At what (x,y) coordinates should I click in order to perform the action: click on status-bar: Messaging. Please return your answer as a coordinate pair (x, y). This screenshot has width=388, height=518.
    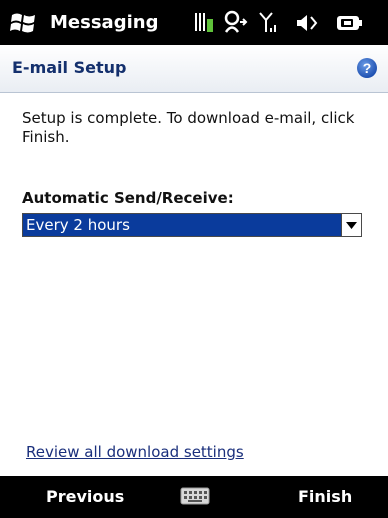
    Looking at the image, I should click on (194, 22).